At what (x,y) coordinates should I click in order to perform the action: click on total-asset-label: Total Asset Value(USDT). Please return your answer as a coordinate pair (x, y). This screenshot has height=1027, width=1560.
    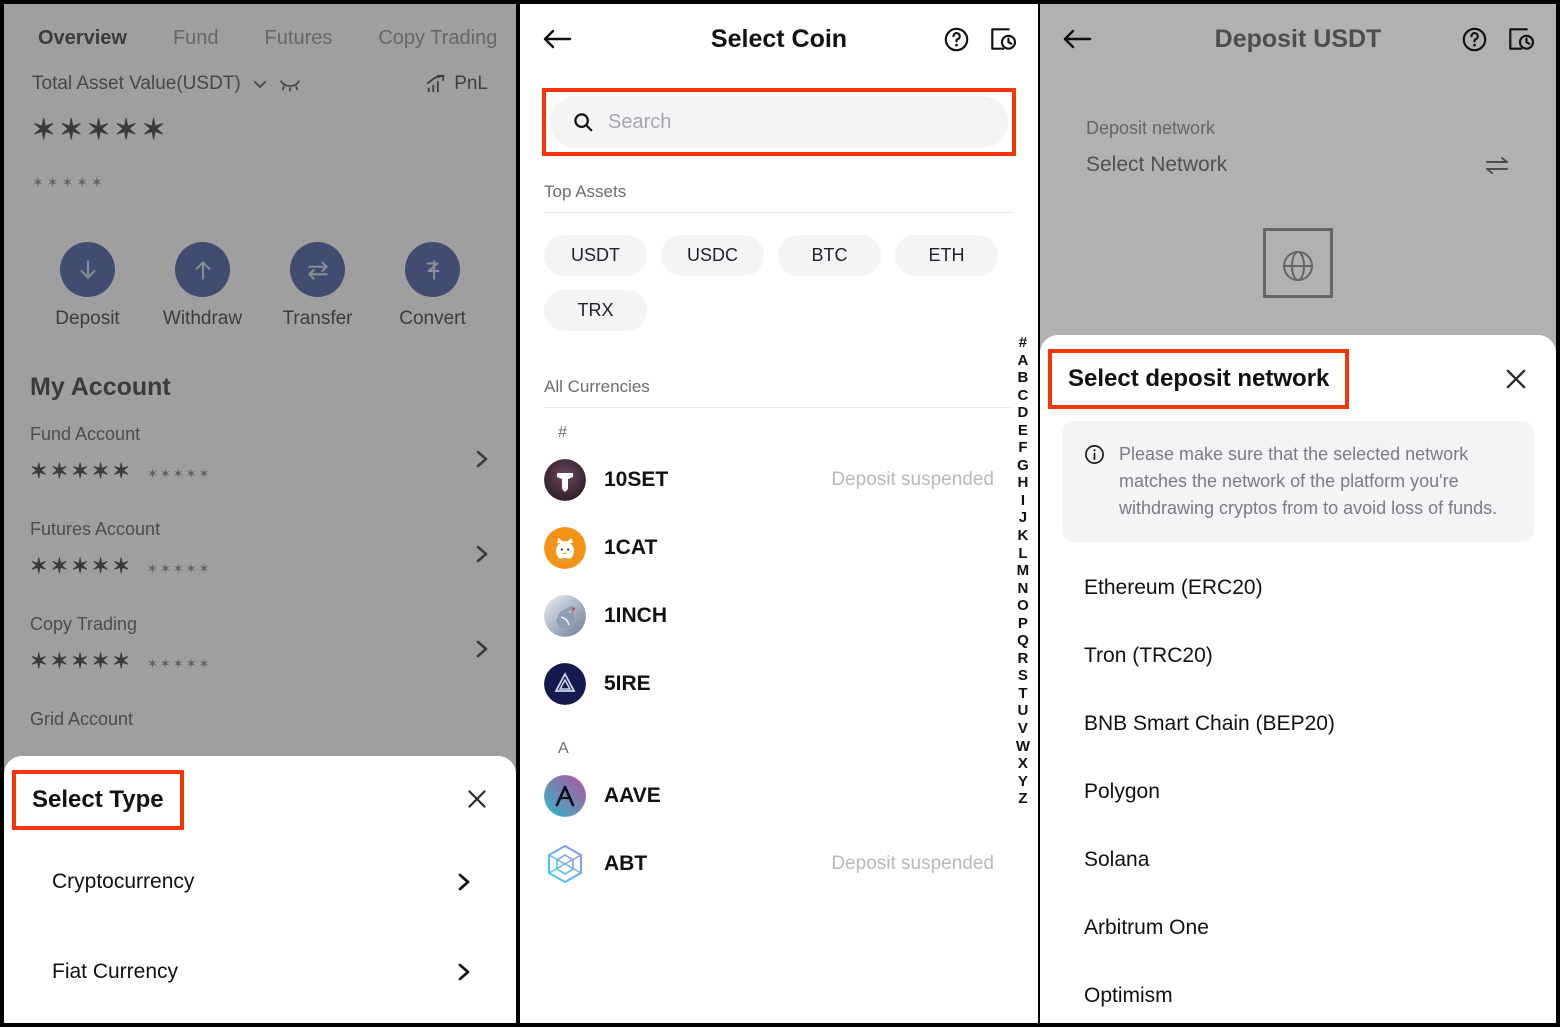
    Looking at the image, I should click on (136, 83).